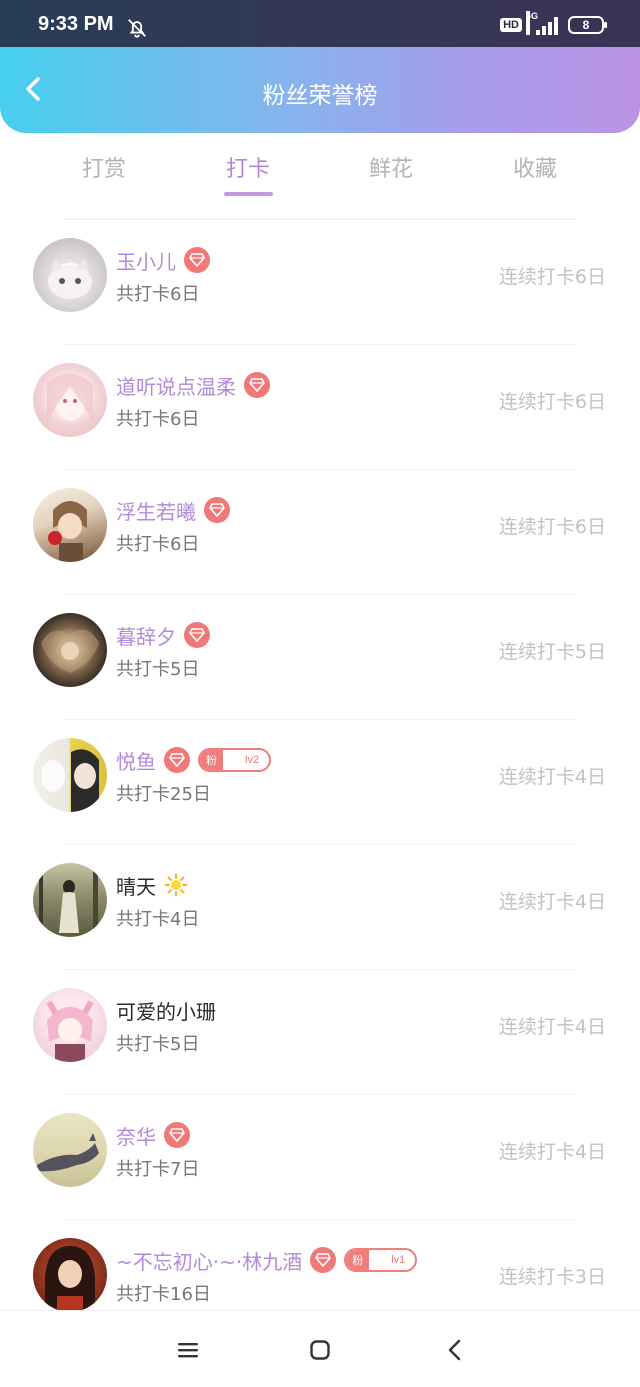 The height and width of the screenshot is (1387, 640). I want to click on battery-level: 8, so click(586, 25).